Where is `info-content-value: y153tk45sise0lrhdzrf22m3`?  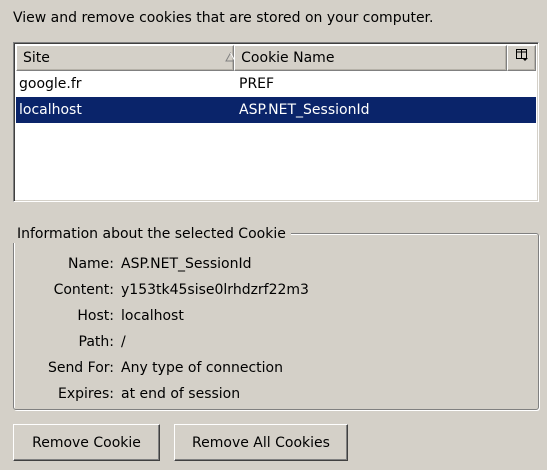 info-content-value: y153tk45sise0lrhdzrf22m3 is located at coordinates (215, 290).